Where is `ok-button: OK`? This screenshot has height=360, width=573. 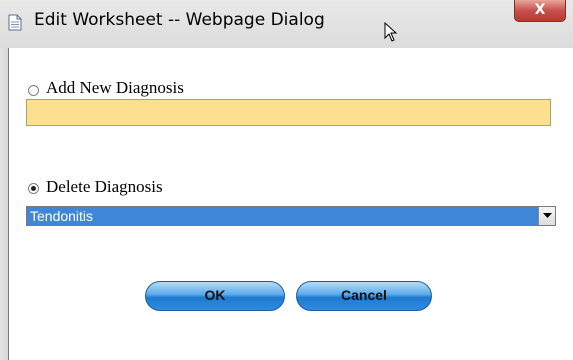
ok-button: OK is located at coordinates (215, 296).